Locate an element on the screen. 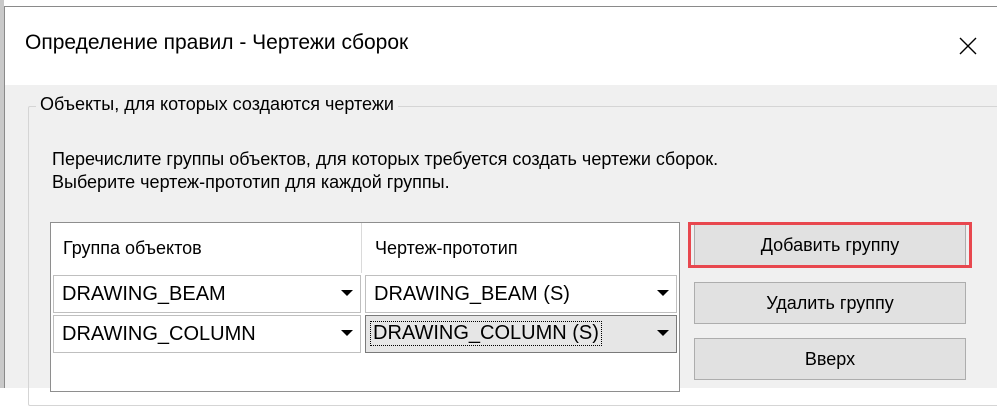 The width and height of the screenshot is (997, 406). prototype-value: DRAWING_COLUMN (S) is located at coordinates (486, 333).